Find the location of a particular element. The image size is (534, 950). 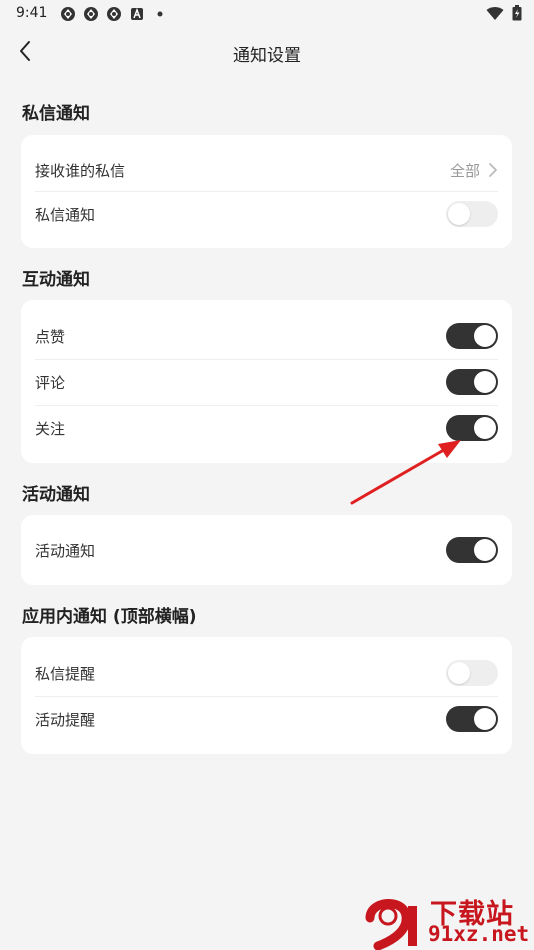

app-badge-icon is located at coordinates (137, 14).